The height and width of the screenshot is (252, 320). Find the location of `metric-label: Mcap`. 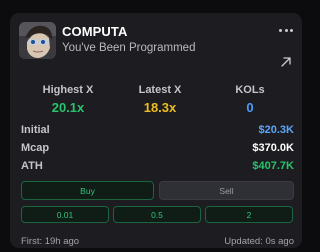

metric-label: Mcap is located at coordinates (35, 148).